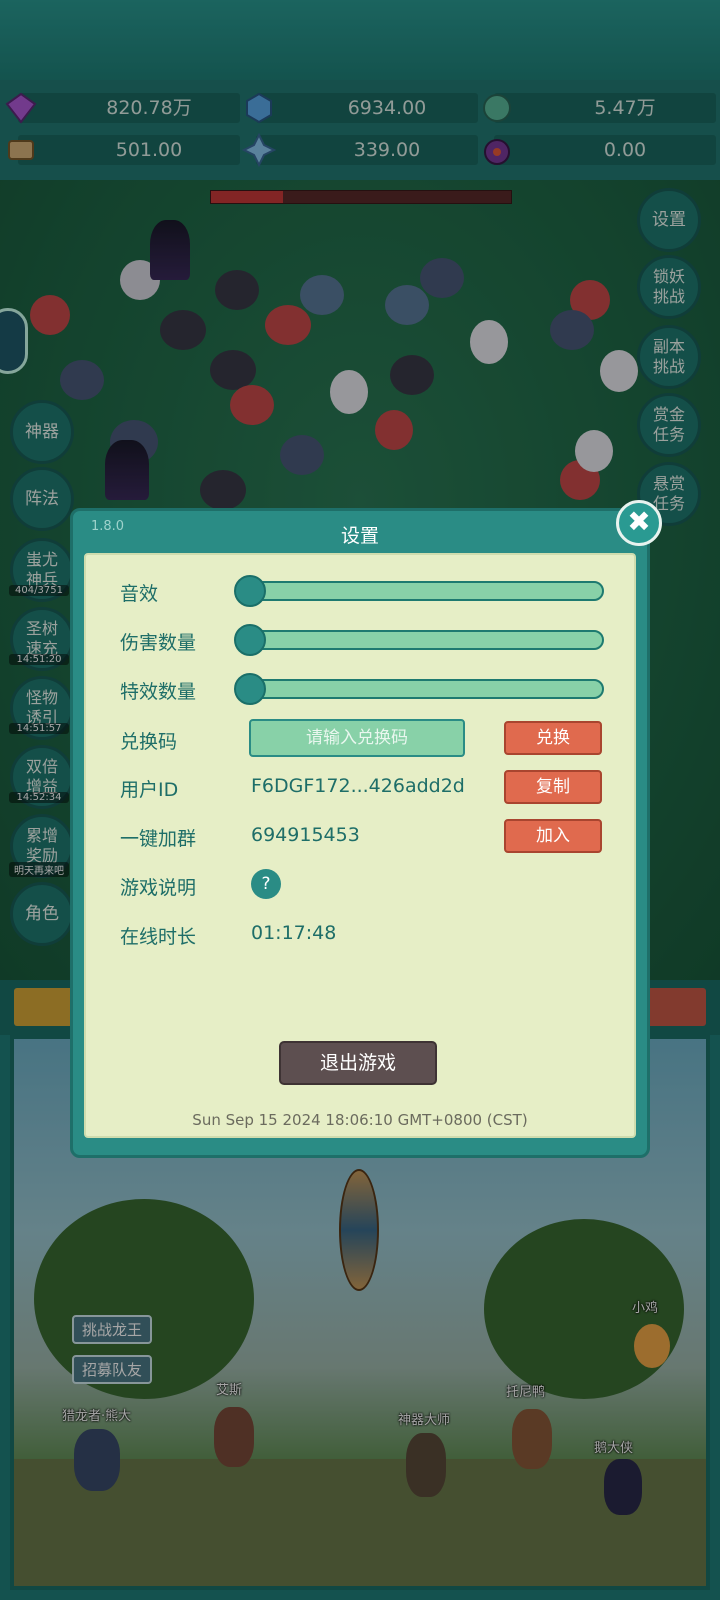 The image size is (720, 1600). Describe the element at coordinates (359, 536) in the screenshot. I see `dialog-title: 设置` at that location.